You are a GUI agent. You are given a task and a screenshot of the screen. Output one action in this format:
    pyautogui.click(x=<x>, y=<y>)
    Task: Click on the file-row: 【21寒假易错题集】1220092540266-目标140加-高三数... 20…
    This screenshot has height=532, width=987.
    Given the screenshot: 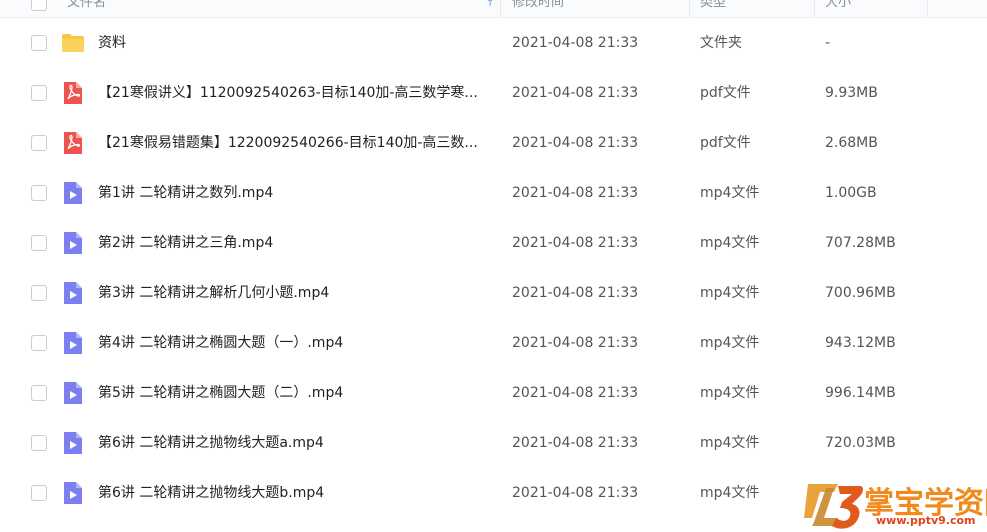 What is the action you would take?
    pyautogui.click(x=493, y=143)
    